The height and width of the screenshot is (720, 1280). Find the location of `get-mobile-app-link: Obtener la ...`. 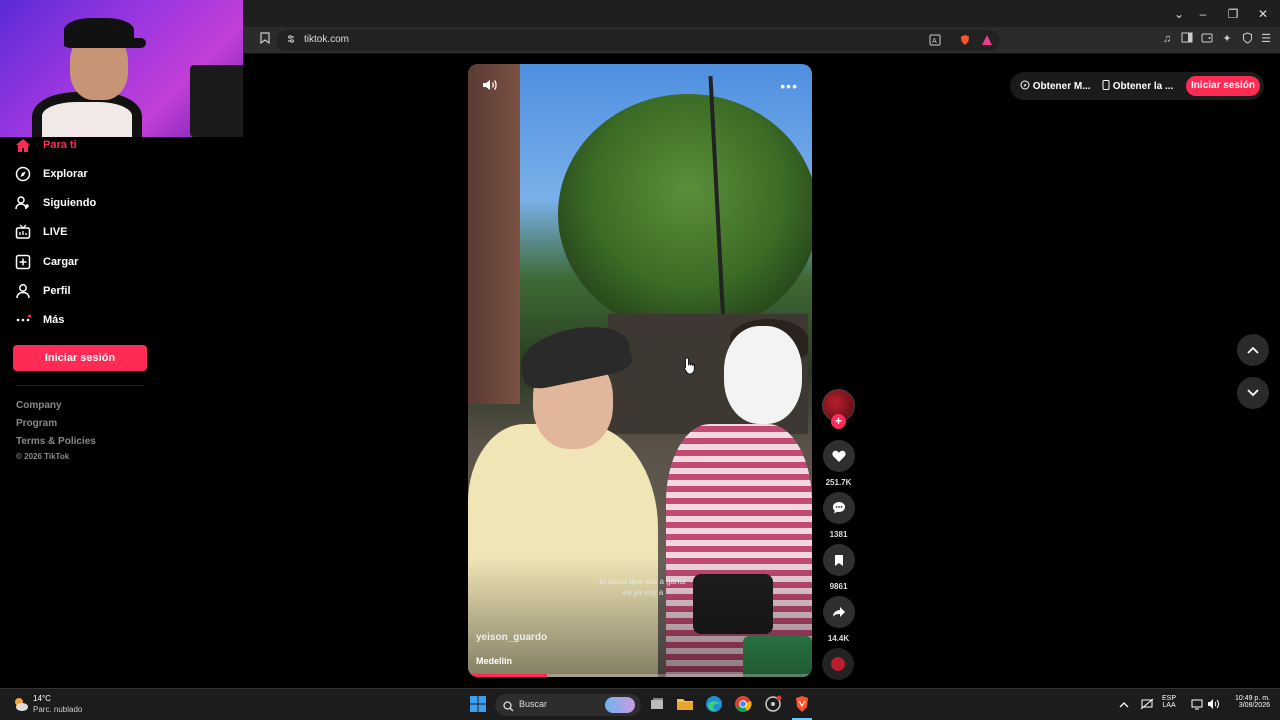

get-mobile-app-link: Obtener la ... is located at coordinates (1137, 86).